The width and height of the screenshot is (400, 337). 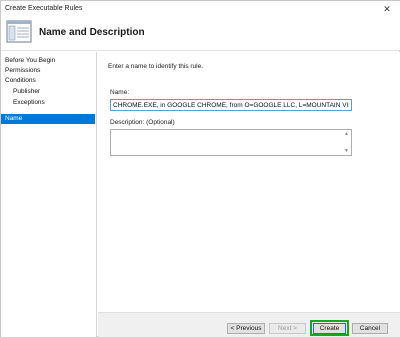 What do you see at coordinates (156, 66) in the screenshot?
I see `instruction-text: Enter a name to identify this rule.` at bounding box center [156, 66].